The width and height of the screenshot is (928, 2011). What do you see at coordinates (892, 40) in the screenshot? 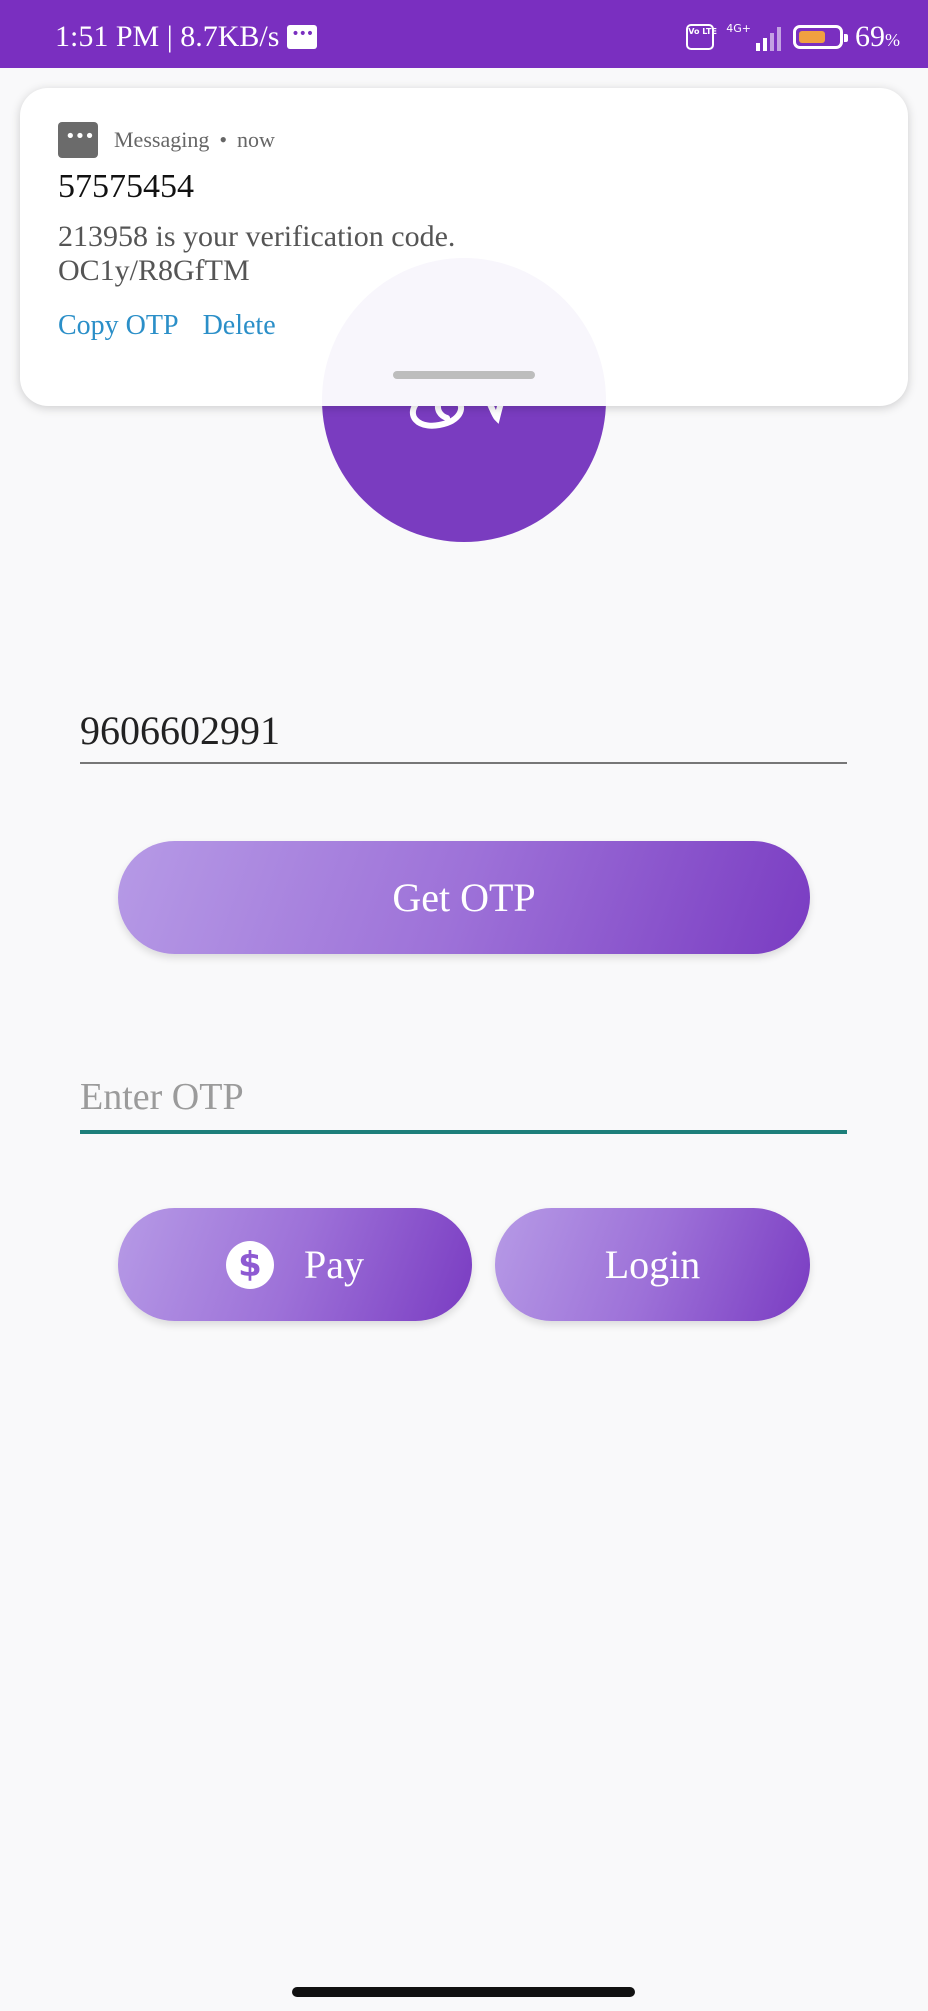
I see `battery-percent-unit: %` at bounding box center [892, 40].